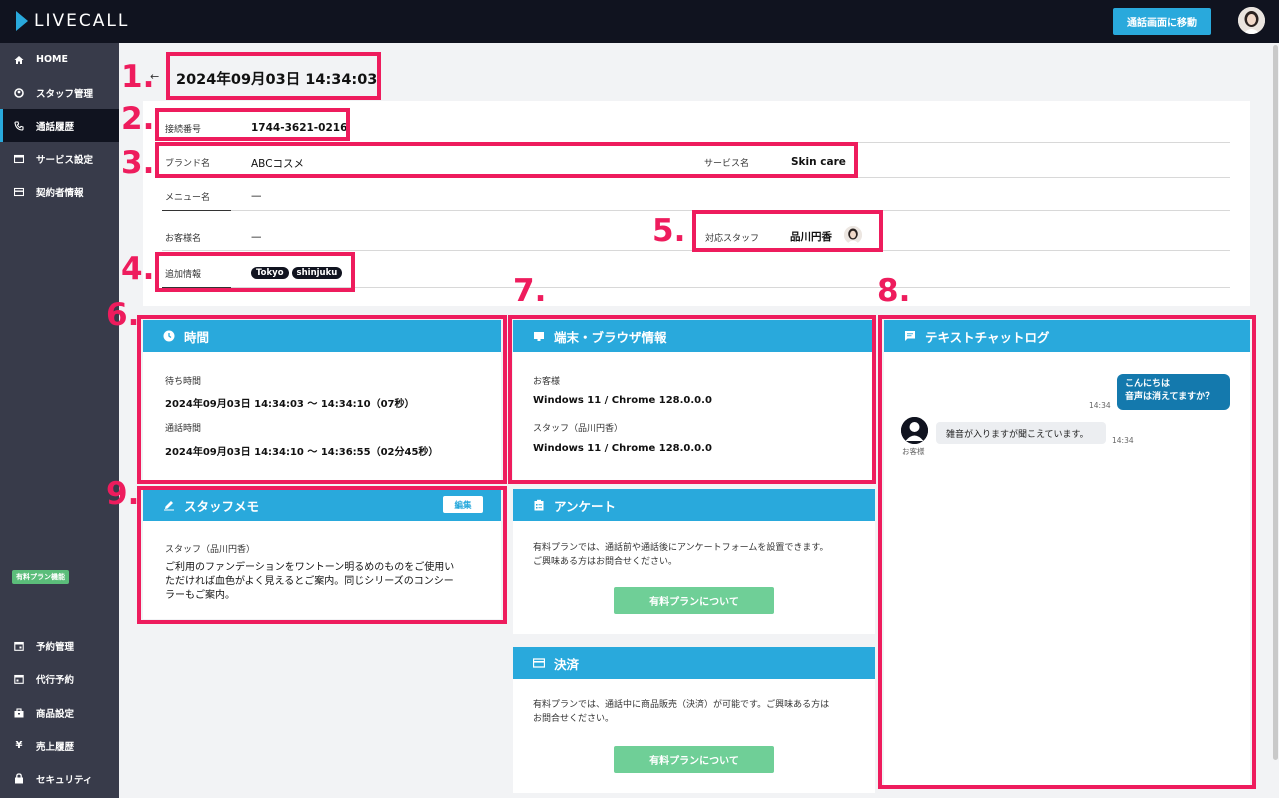 The height and width of the screenshot is (798, 1279). I want to click on menu-name-value: —, so click(256, 196).